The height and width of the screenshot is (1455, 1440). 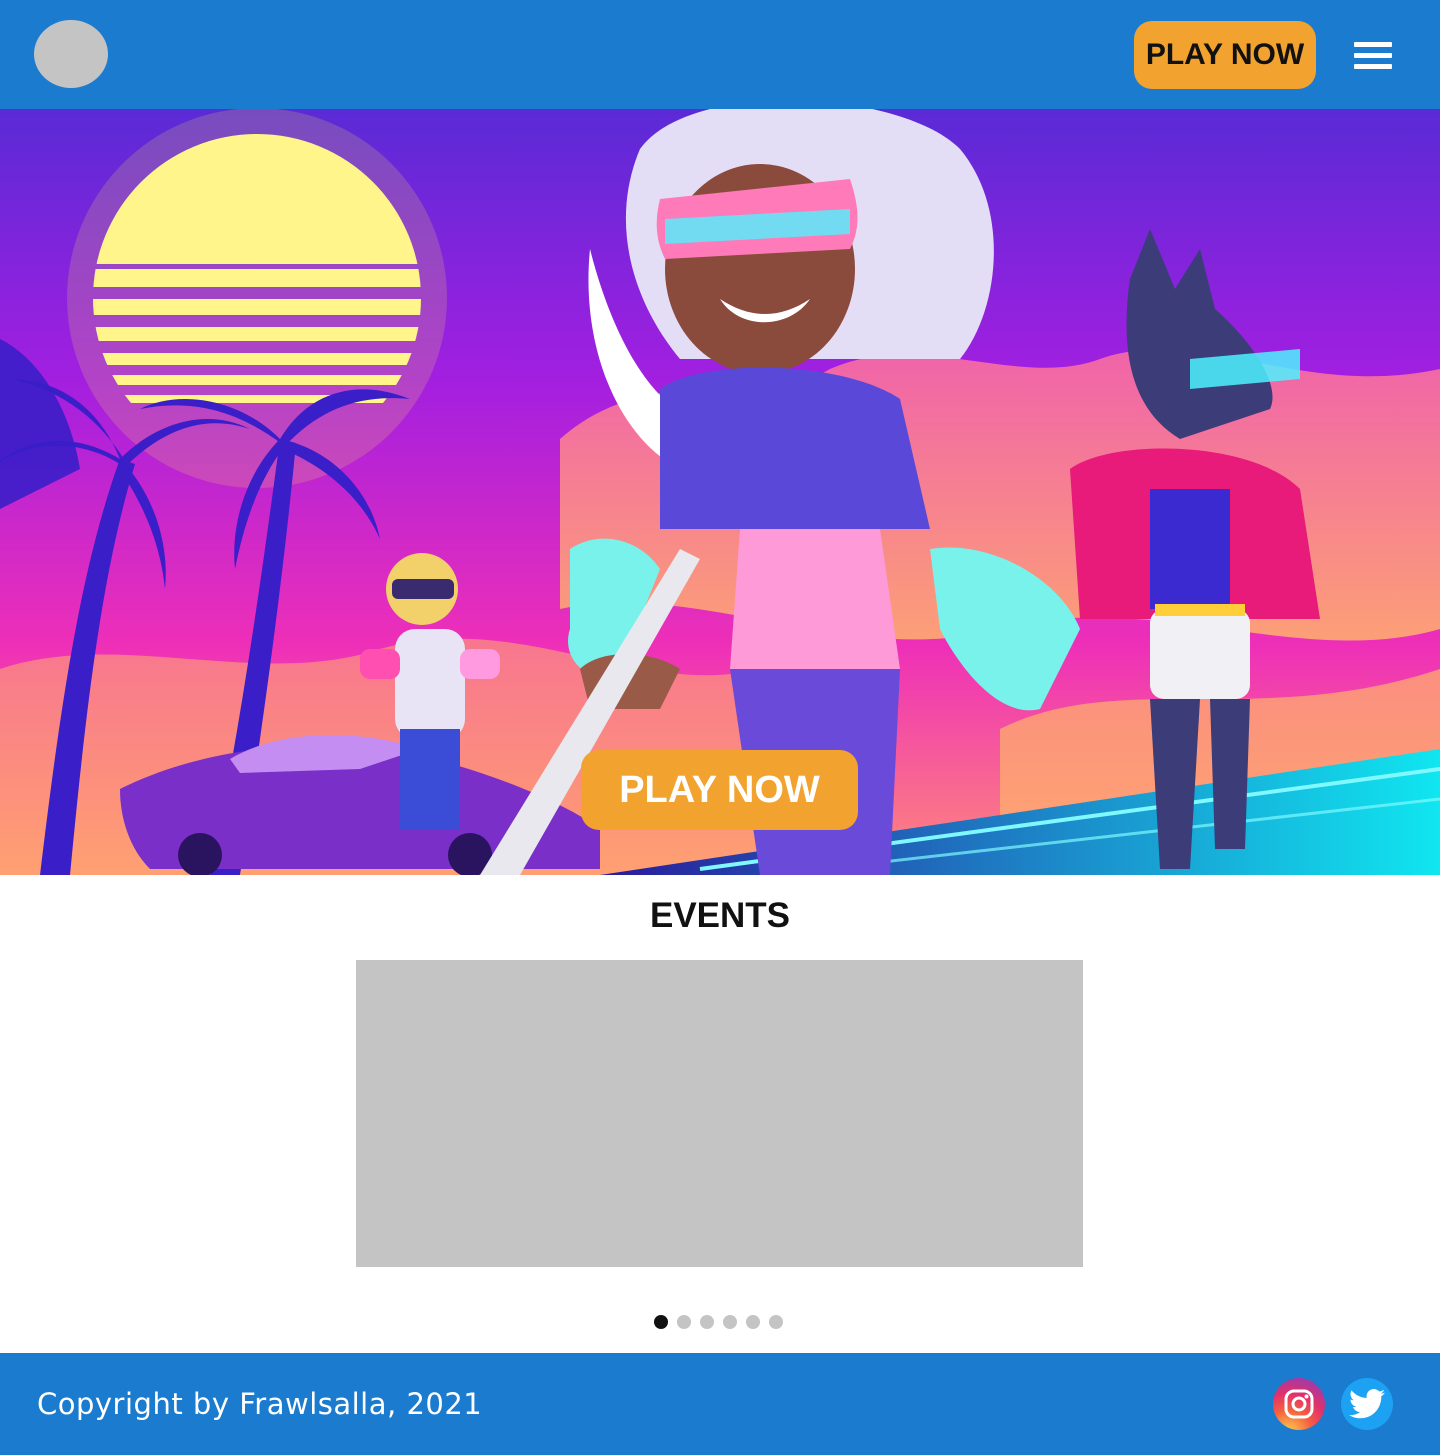 I want to click on site-header: PLAY NOW, so click(x=720, y=54).